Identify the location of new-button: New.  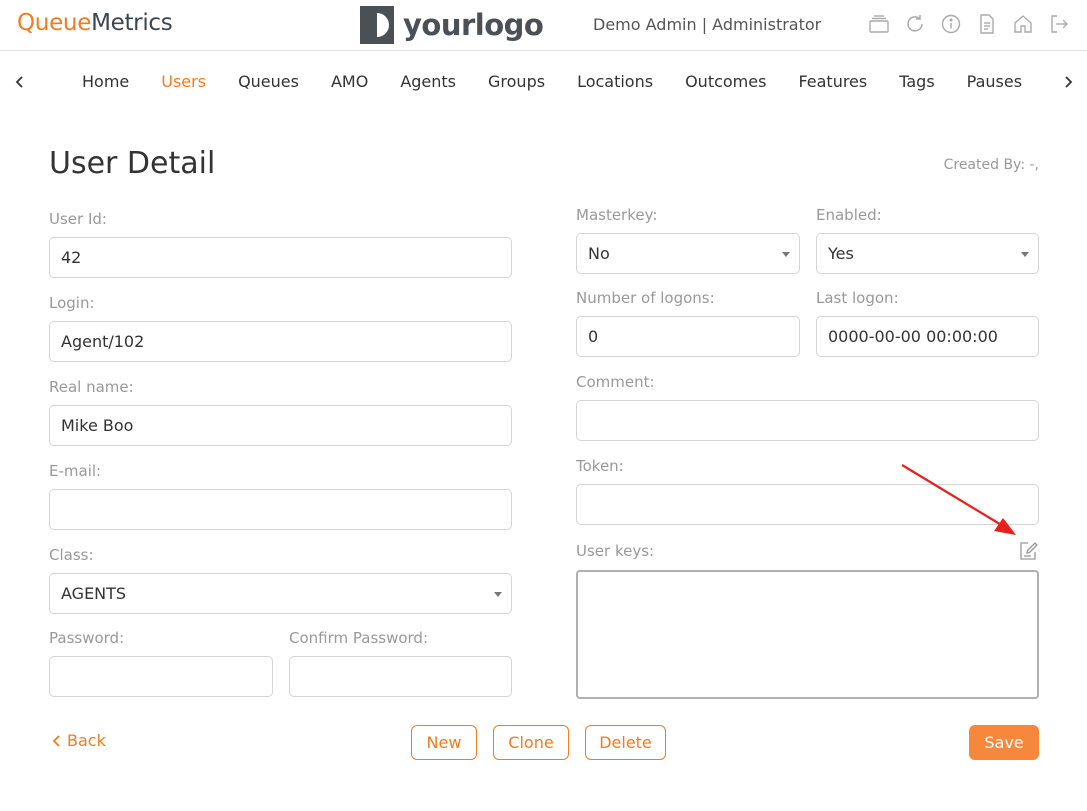
(444, 742).